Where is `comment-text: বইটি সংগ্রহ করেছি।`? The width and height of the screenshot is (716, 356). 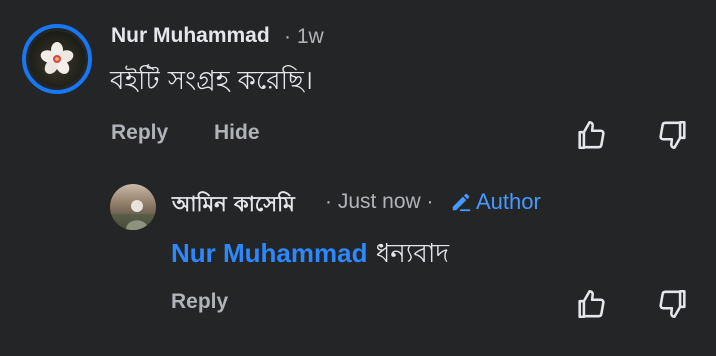 comment-text: বইটি সংগ্রহ করেছি। is located at coordinates (212, 81).